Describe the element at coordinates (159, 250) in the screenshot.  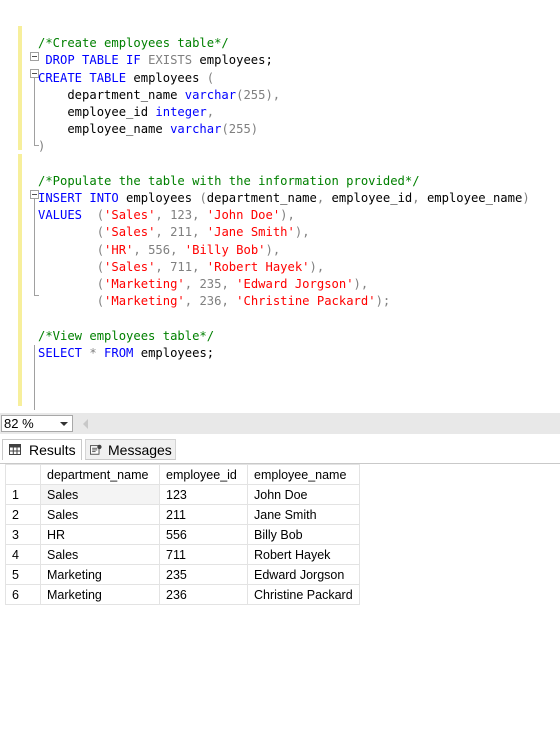
I see `code-line: ('HR', 556, 'Billy Bob'),` at that location.